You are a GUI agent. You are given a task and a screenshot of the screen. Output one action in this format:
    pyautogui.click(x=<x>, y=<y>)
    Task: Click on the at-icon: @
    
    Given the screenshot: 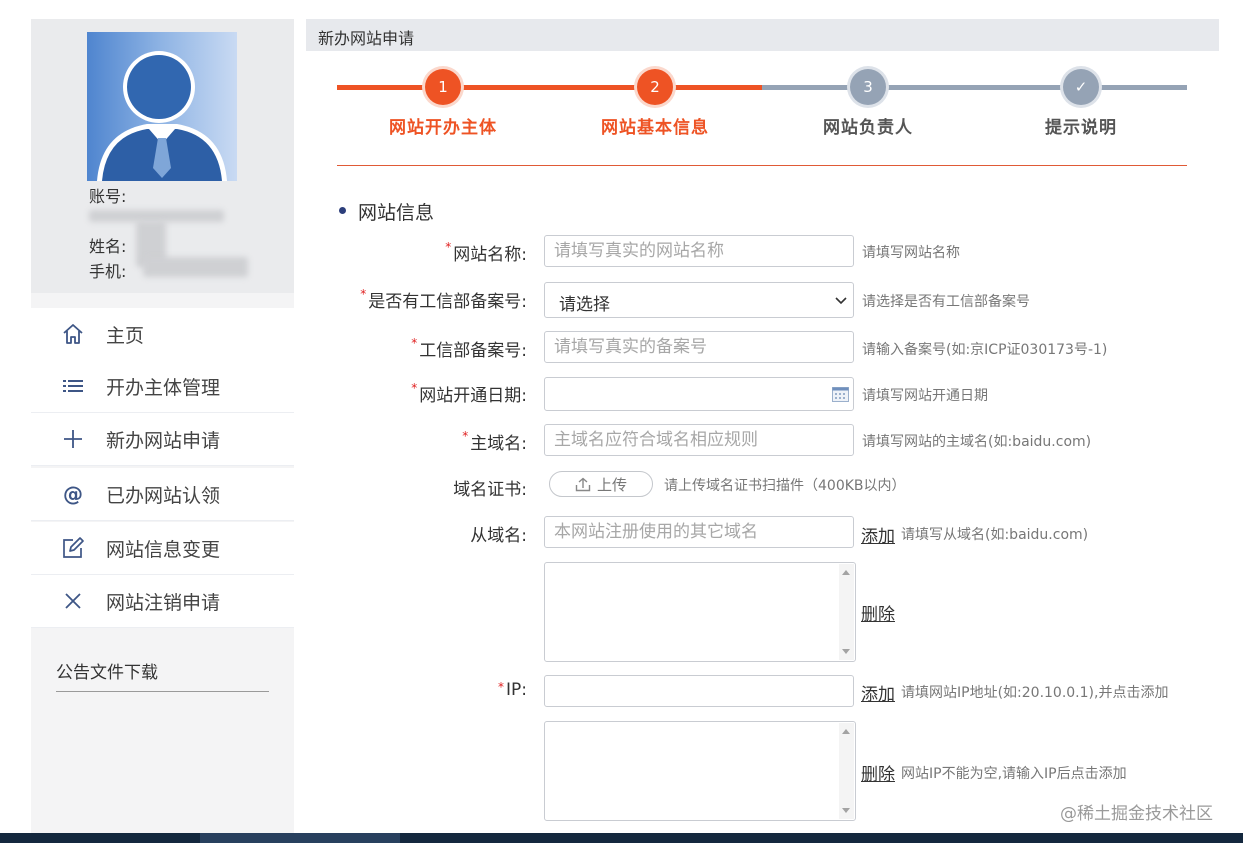 What is the action you would take?
    pyautogui.click(x=73, y=494)
    